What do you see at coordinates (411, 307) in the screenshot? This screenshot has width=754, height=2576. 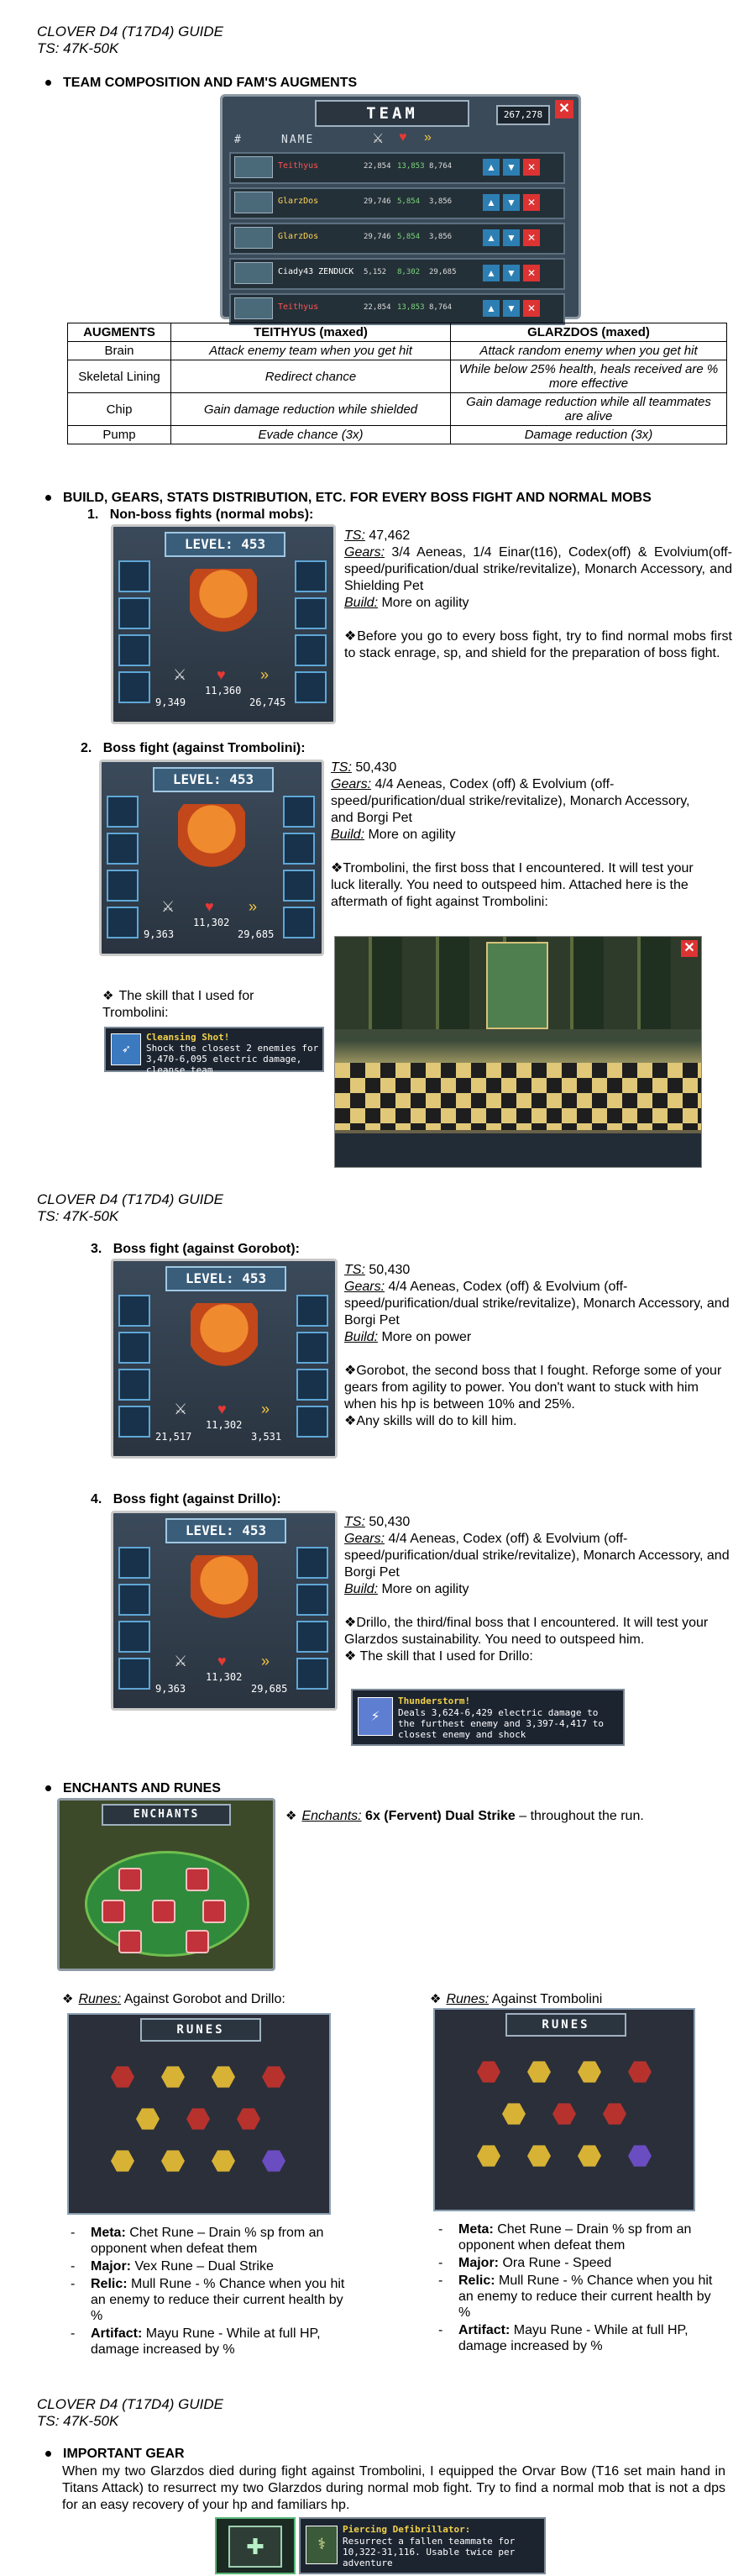 I see `team-member-stat: 13,853` at bounding box center [411, 307].